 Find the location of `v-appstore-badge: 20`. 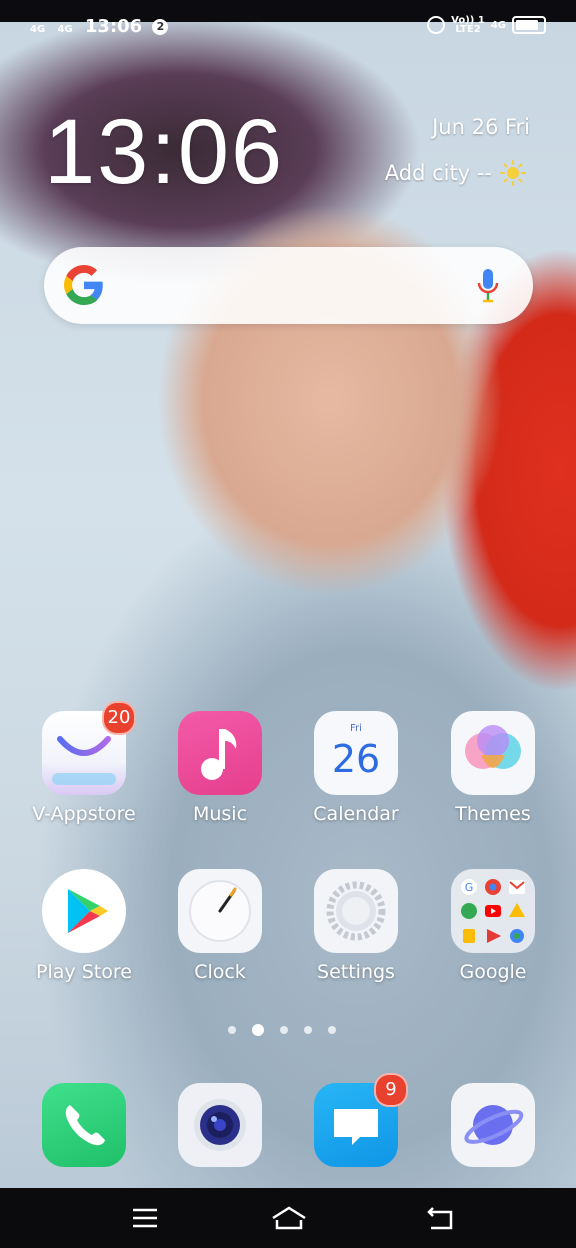

v-appstore-badge: 20 is located at coordinates (119, 718).